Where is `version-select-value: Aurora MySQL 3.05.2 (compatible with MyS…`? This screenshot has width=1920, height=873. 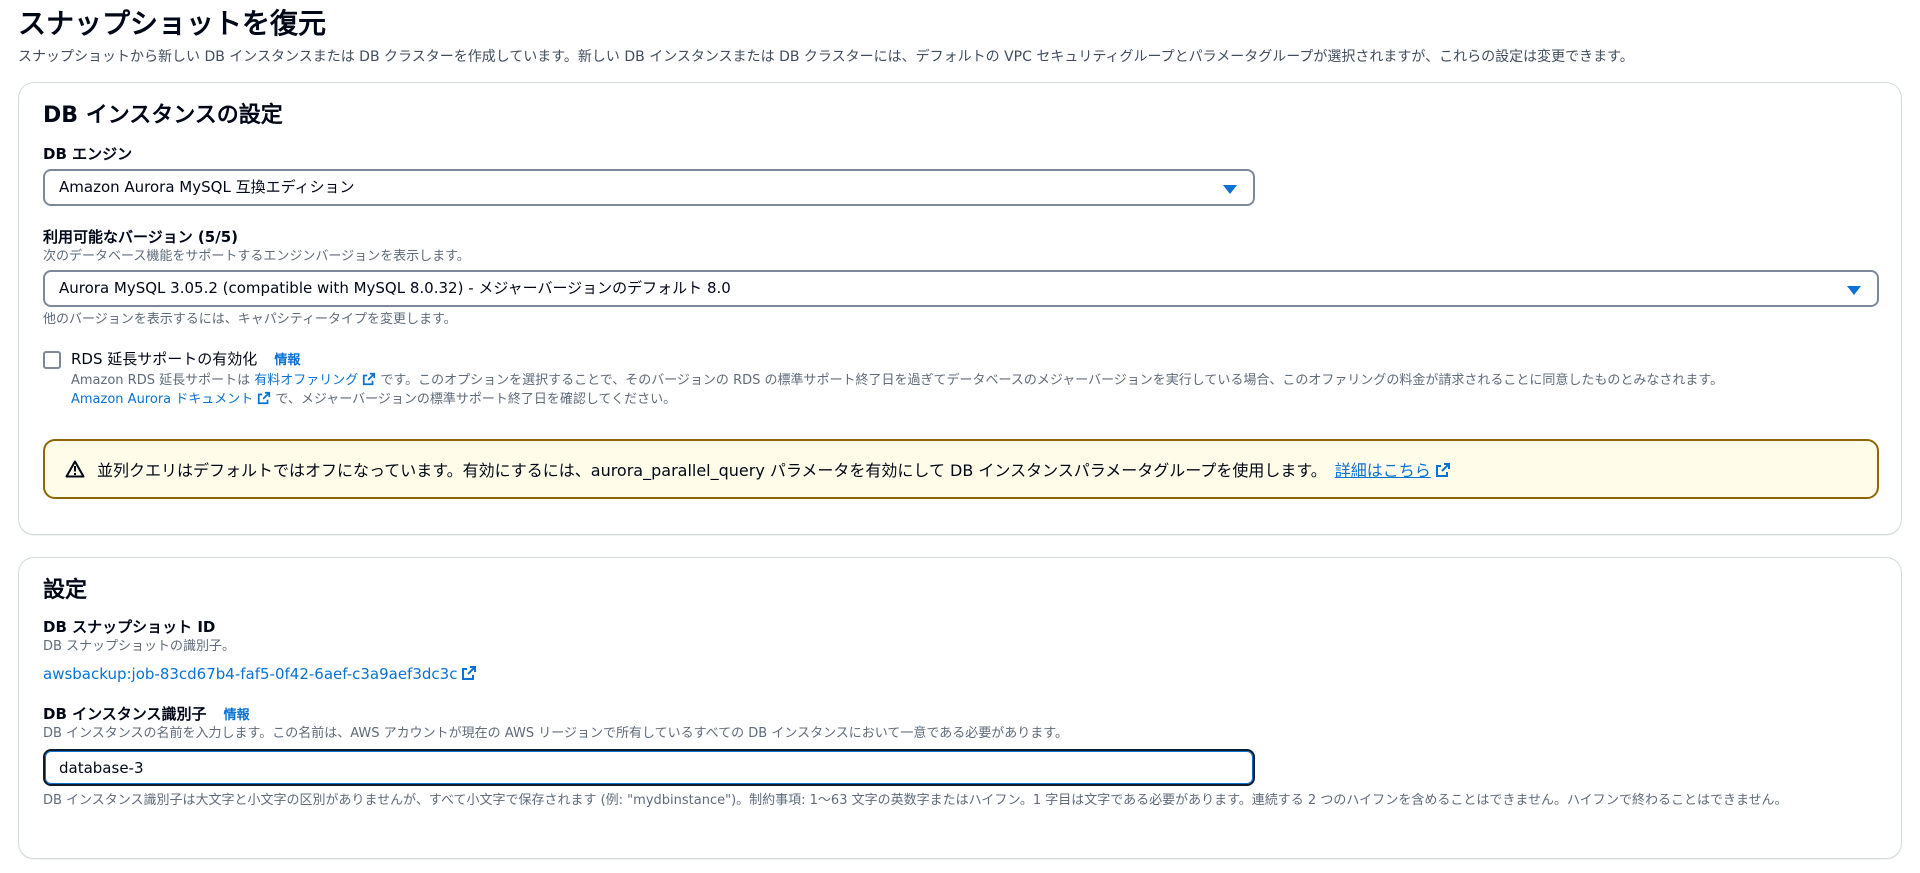
version-select-value: Aurora MySQL 3.05.2 (compatible with MyS… is located at coordinates (395, 288).